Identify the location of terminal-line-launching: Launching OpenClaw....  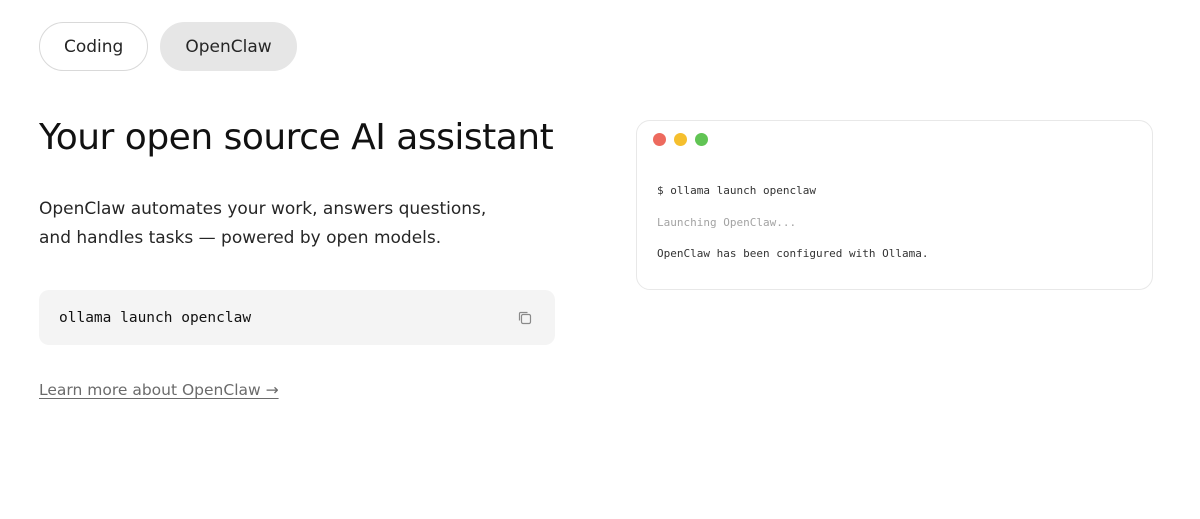
(727, 222).